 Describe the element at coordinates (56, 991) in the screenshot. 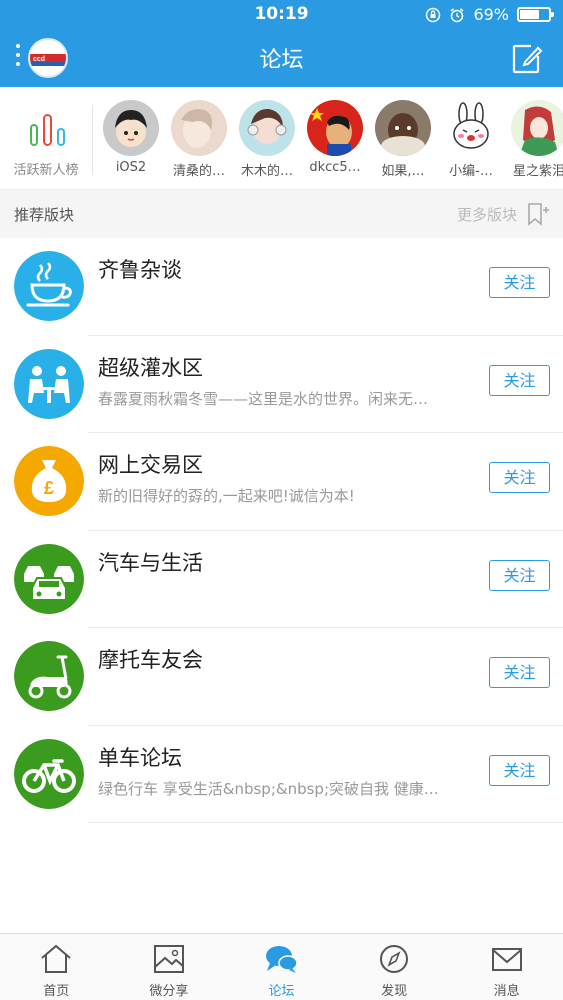

I see `tab-label: 首页` at that location.